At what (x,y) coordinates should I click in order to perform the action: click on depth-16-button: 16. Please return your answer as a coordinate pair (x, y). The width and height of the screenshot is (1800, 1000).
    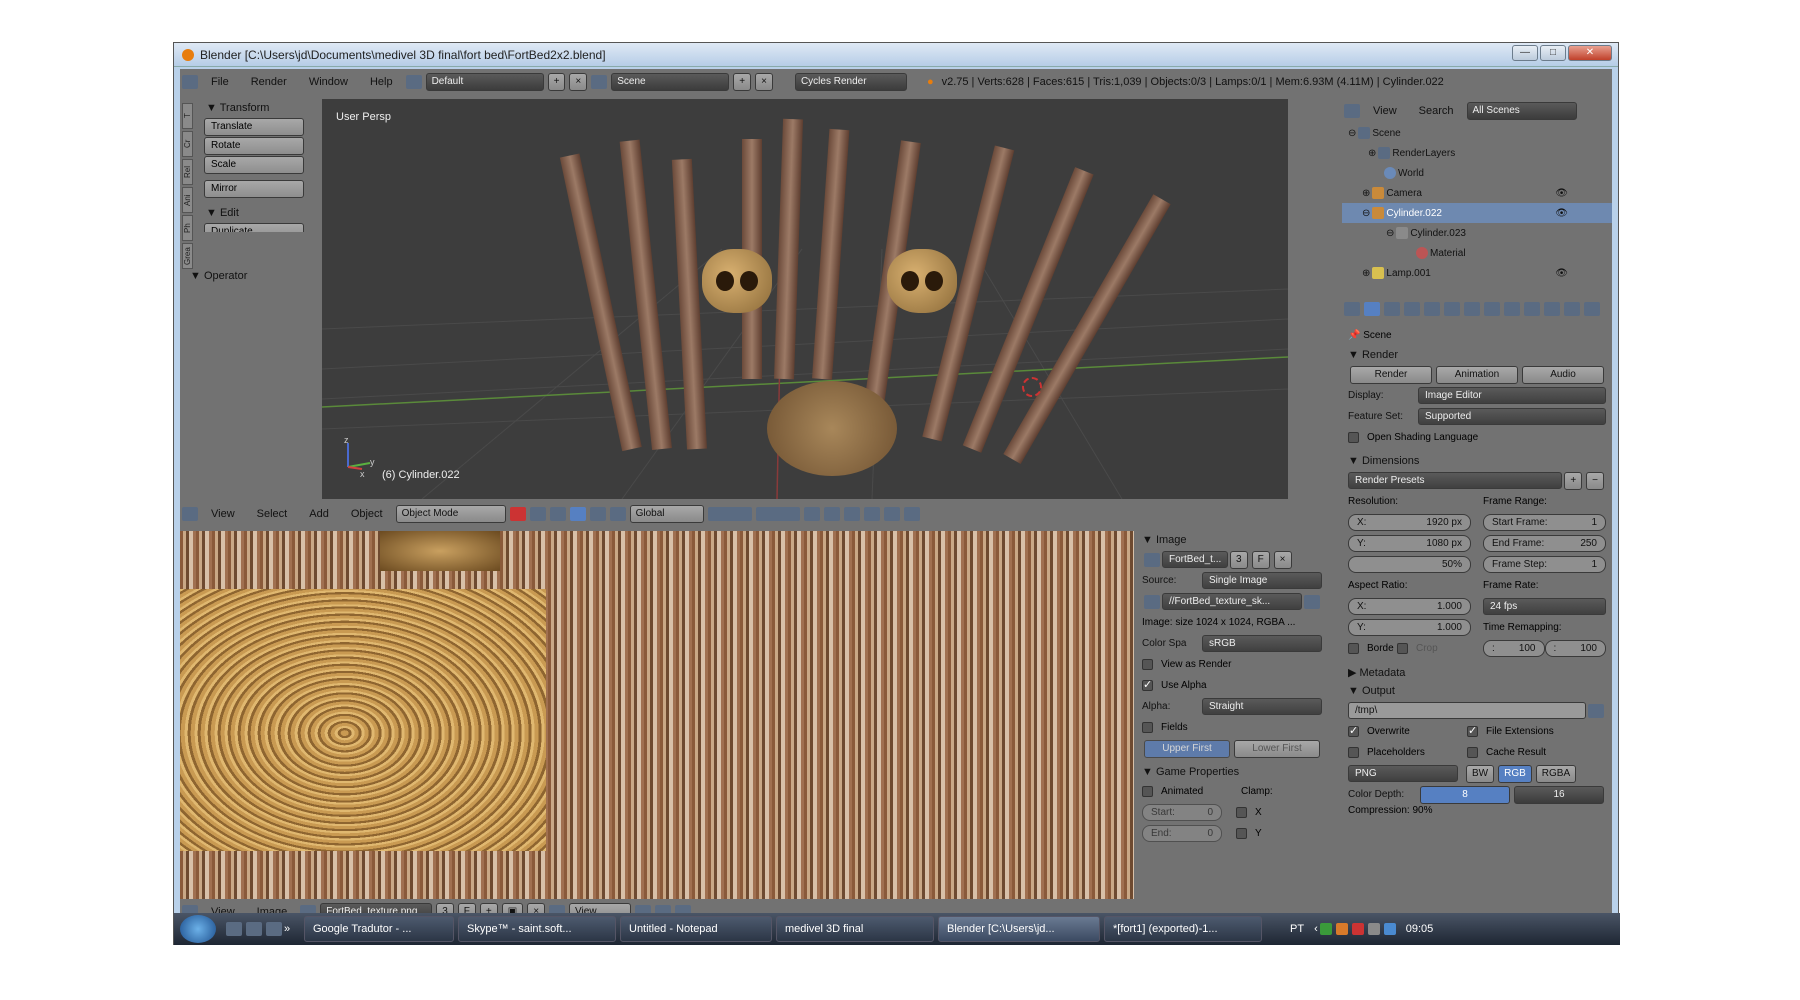
    Looking at the image, I should click on (1559, 794).